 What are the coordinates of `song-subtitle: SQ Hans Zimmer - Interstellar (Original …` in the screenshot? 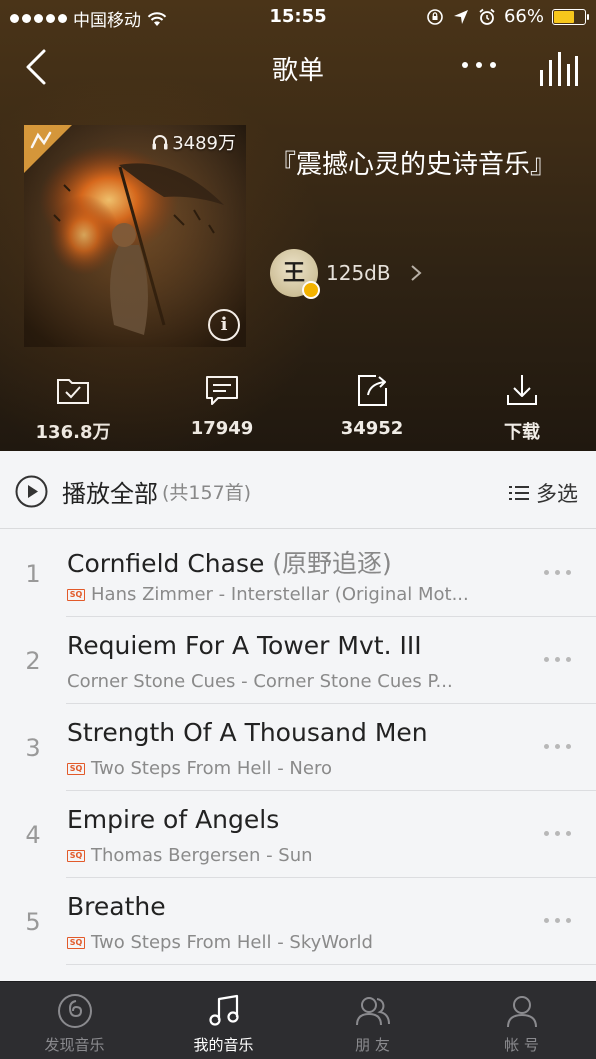 It's located at (268, 594).